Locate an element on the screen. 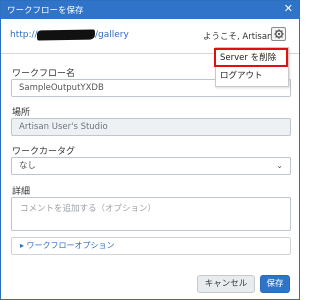 This screenshot has height=300, width=320. location-label: 場所 is located at coordinates (21, 113).